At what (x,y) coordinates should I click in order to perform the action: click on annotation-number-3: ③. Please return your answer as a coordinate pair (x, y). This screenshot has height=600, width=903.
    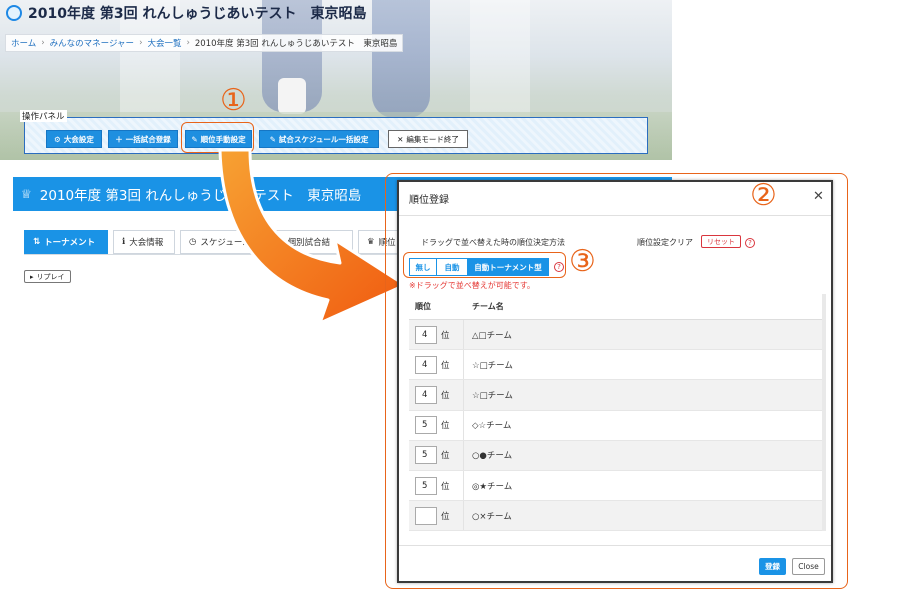
    Looking at the image, I should click on (582, 261).